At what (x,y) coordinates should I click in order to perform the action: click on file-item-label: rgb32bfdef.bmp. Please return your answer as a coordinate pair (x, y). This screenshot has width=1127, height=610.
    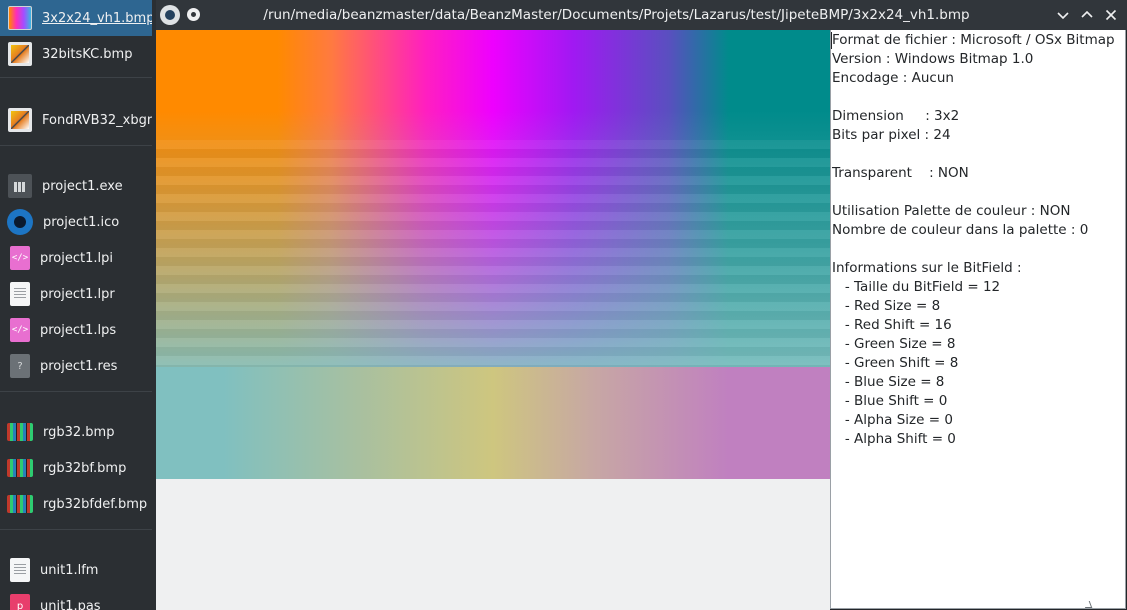
    Looking at the image, I should click on (95, 504).